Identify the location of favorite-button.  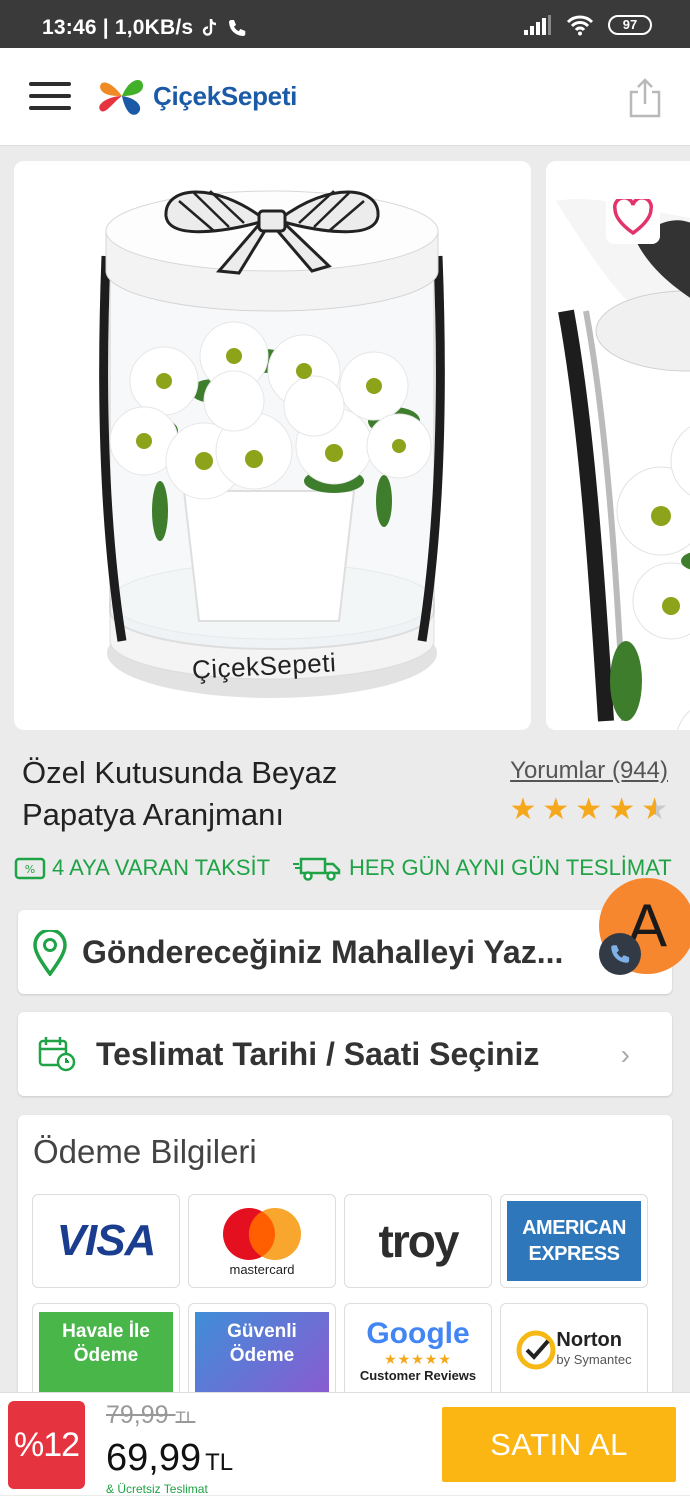
(633, 217).